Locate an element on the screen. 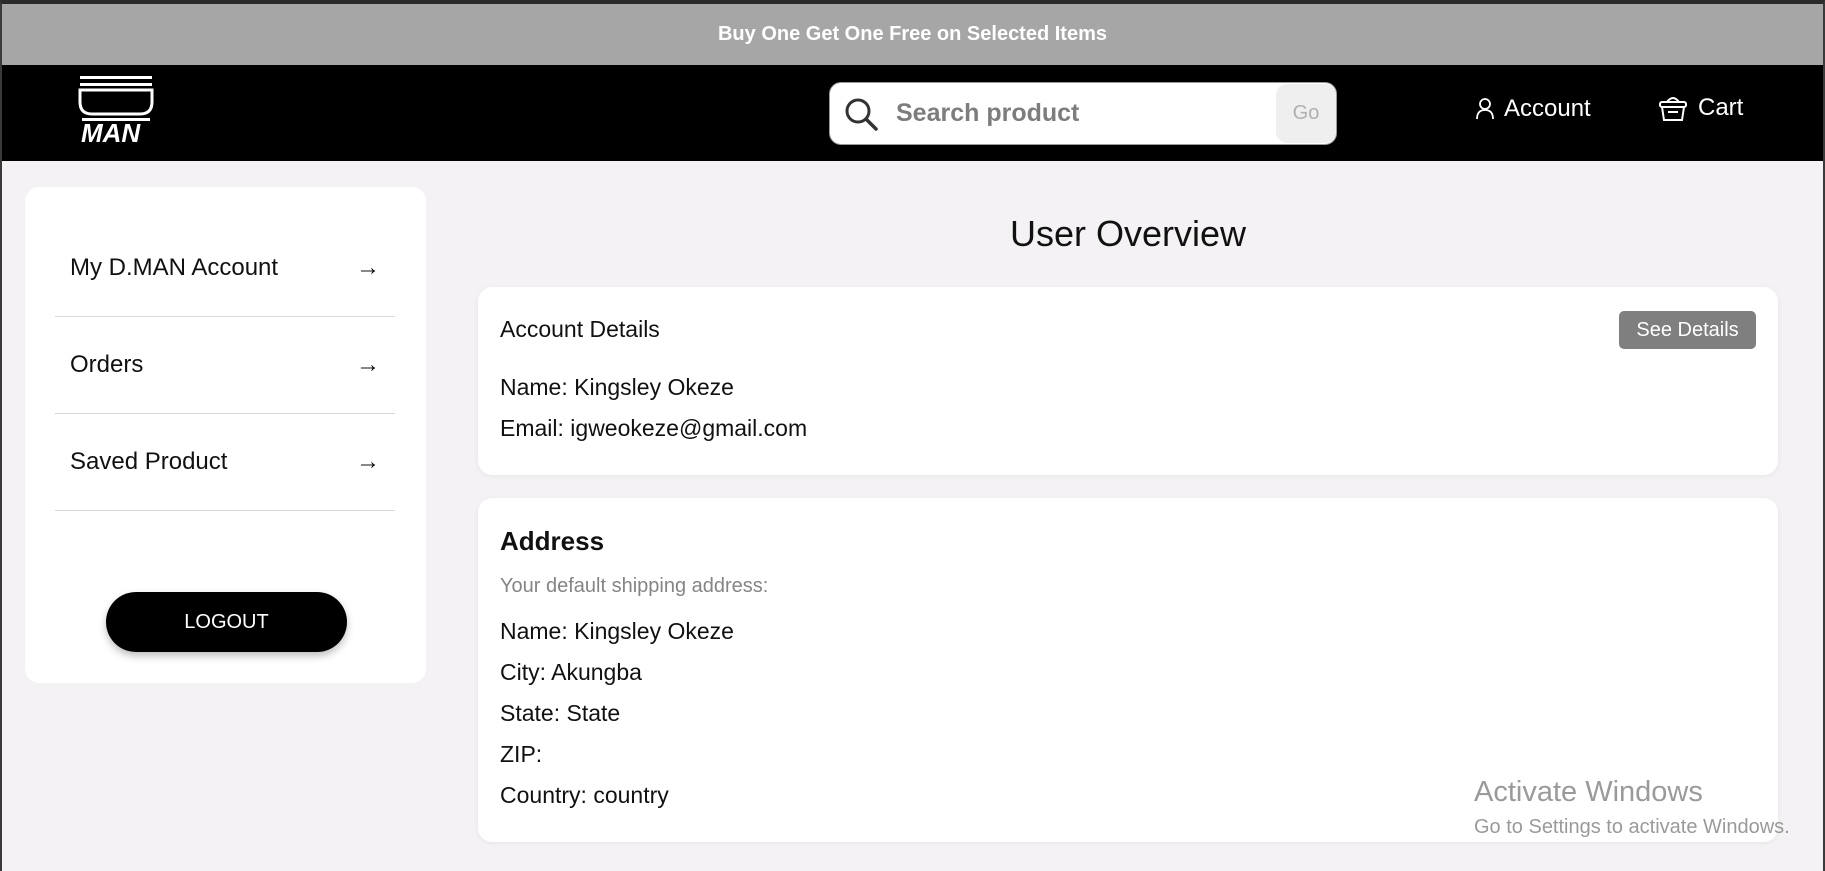 This screenshot has width=1825, height=871. cart-label: Cart is located at coordinates (1721, 107).